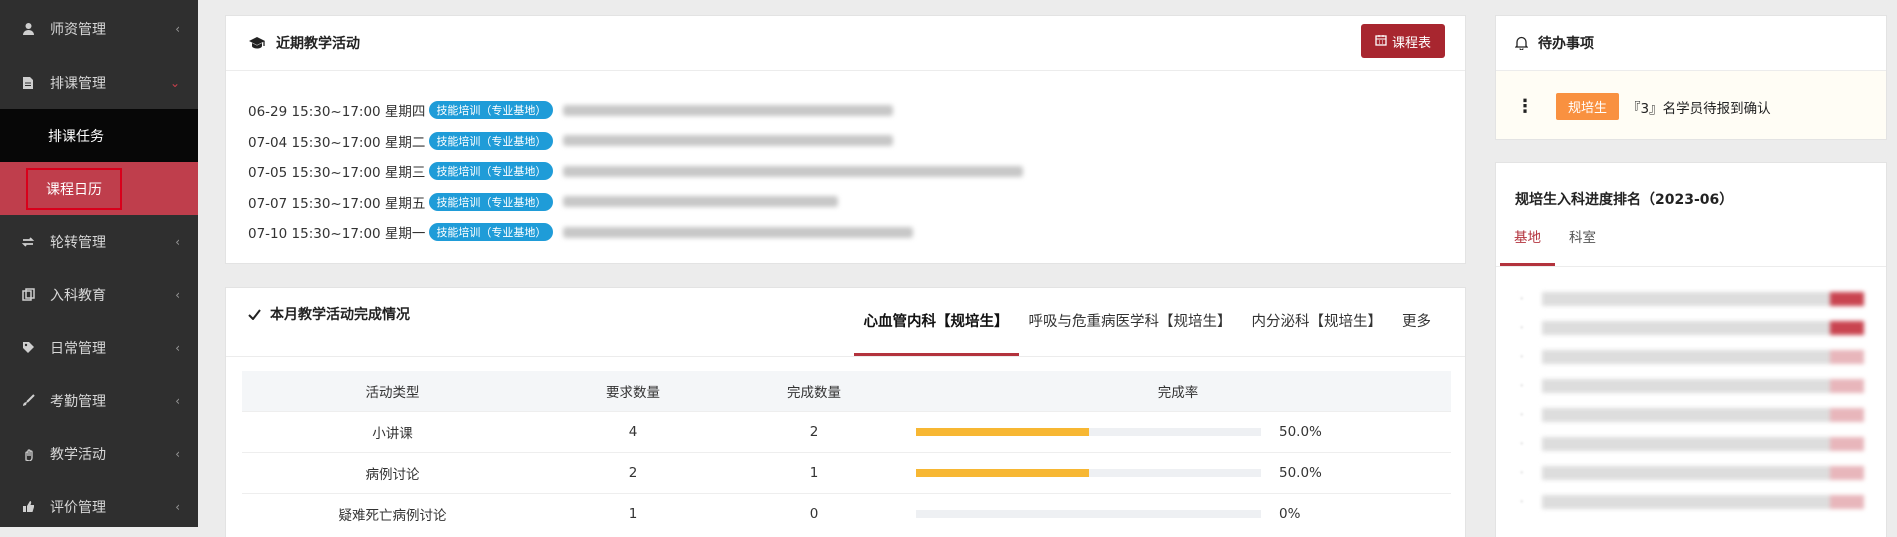 The height and width of the screenshot is (537, 1897). I want to click on rate-text: 50.0%, so click(1300, 431).